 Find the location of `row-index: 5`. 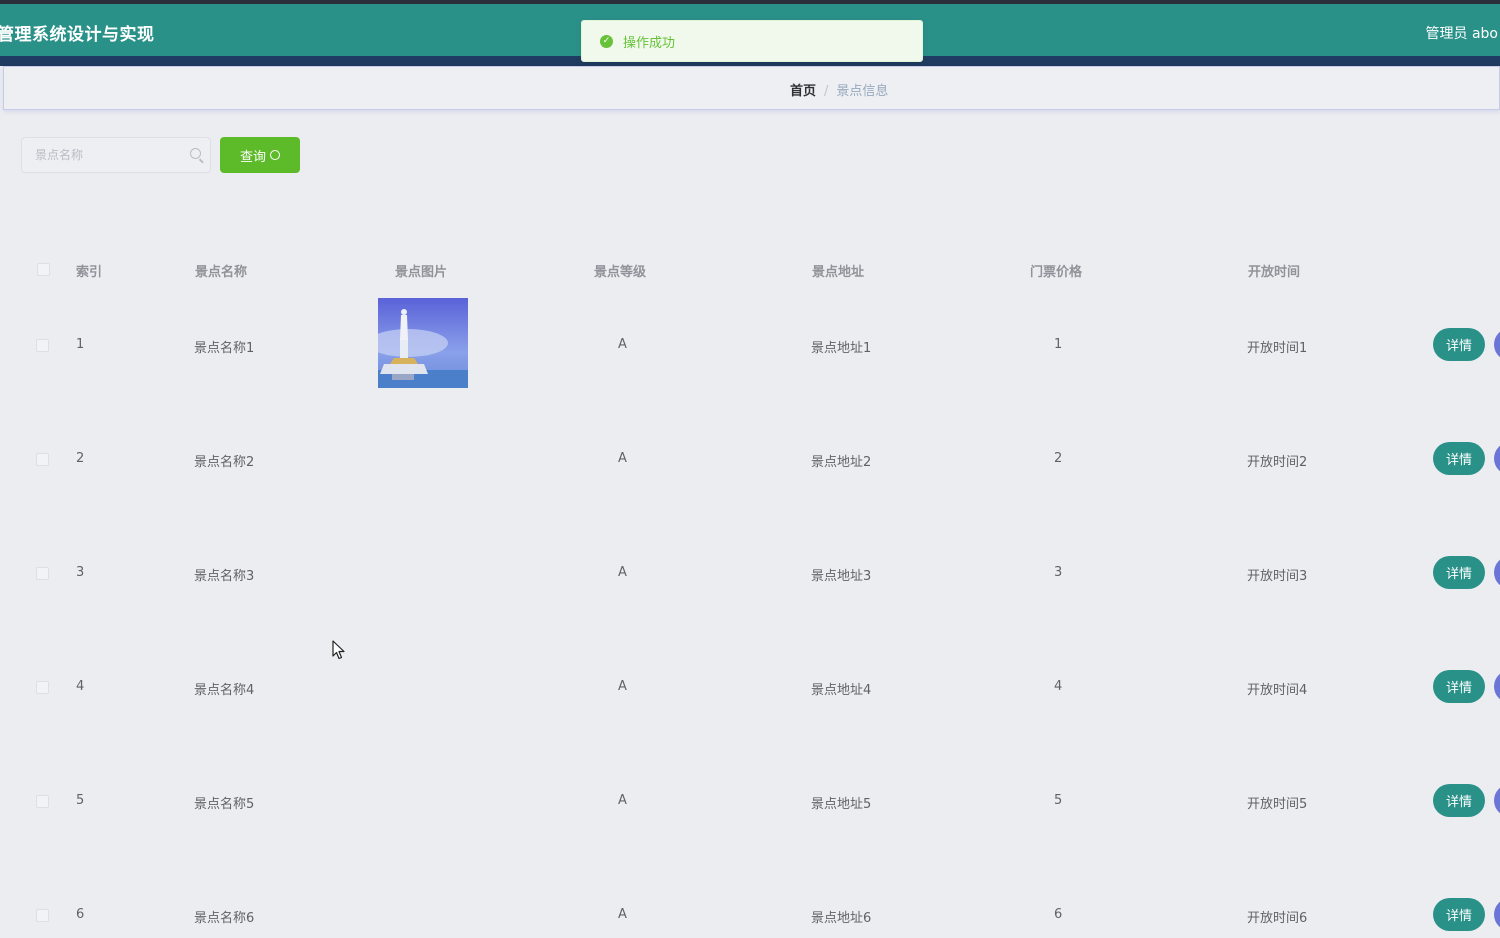

row-index: 5 is located at coordinates (80, 800).